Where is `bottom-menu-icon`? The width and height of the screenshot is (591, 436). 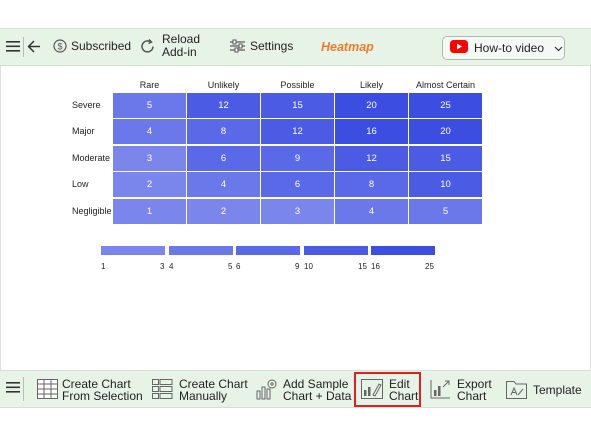 bottom-menu-icon is located at coordinates (13, 387).